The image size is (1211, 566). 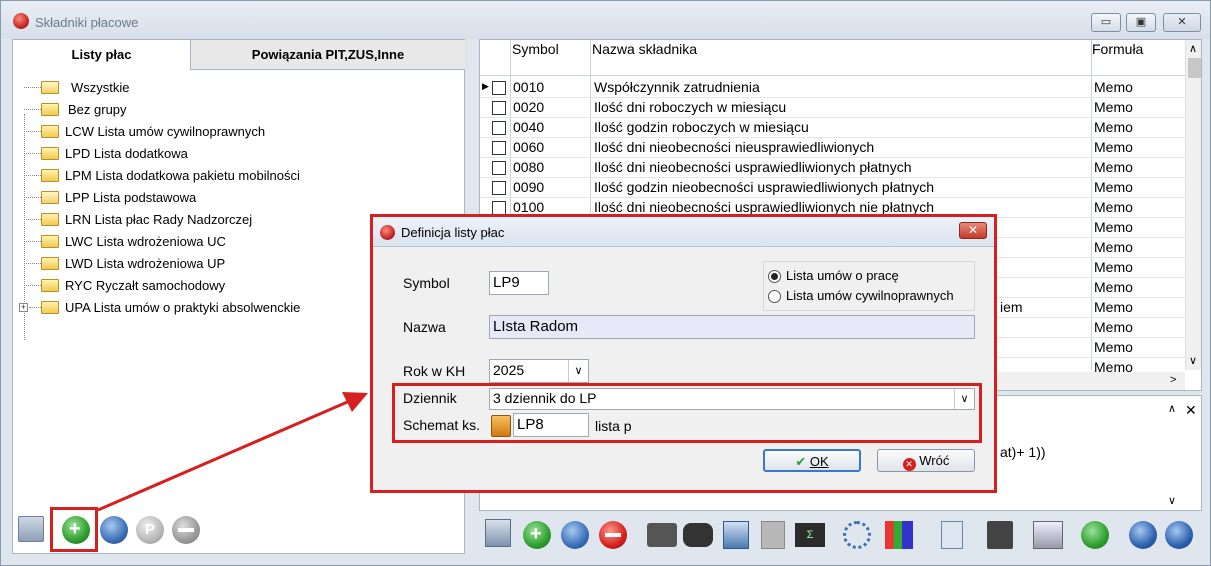 I want to click on radio-umowy-cywilnoprawne-label: Lista umów cywilnoprawnych, so click(x=870, y=295).